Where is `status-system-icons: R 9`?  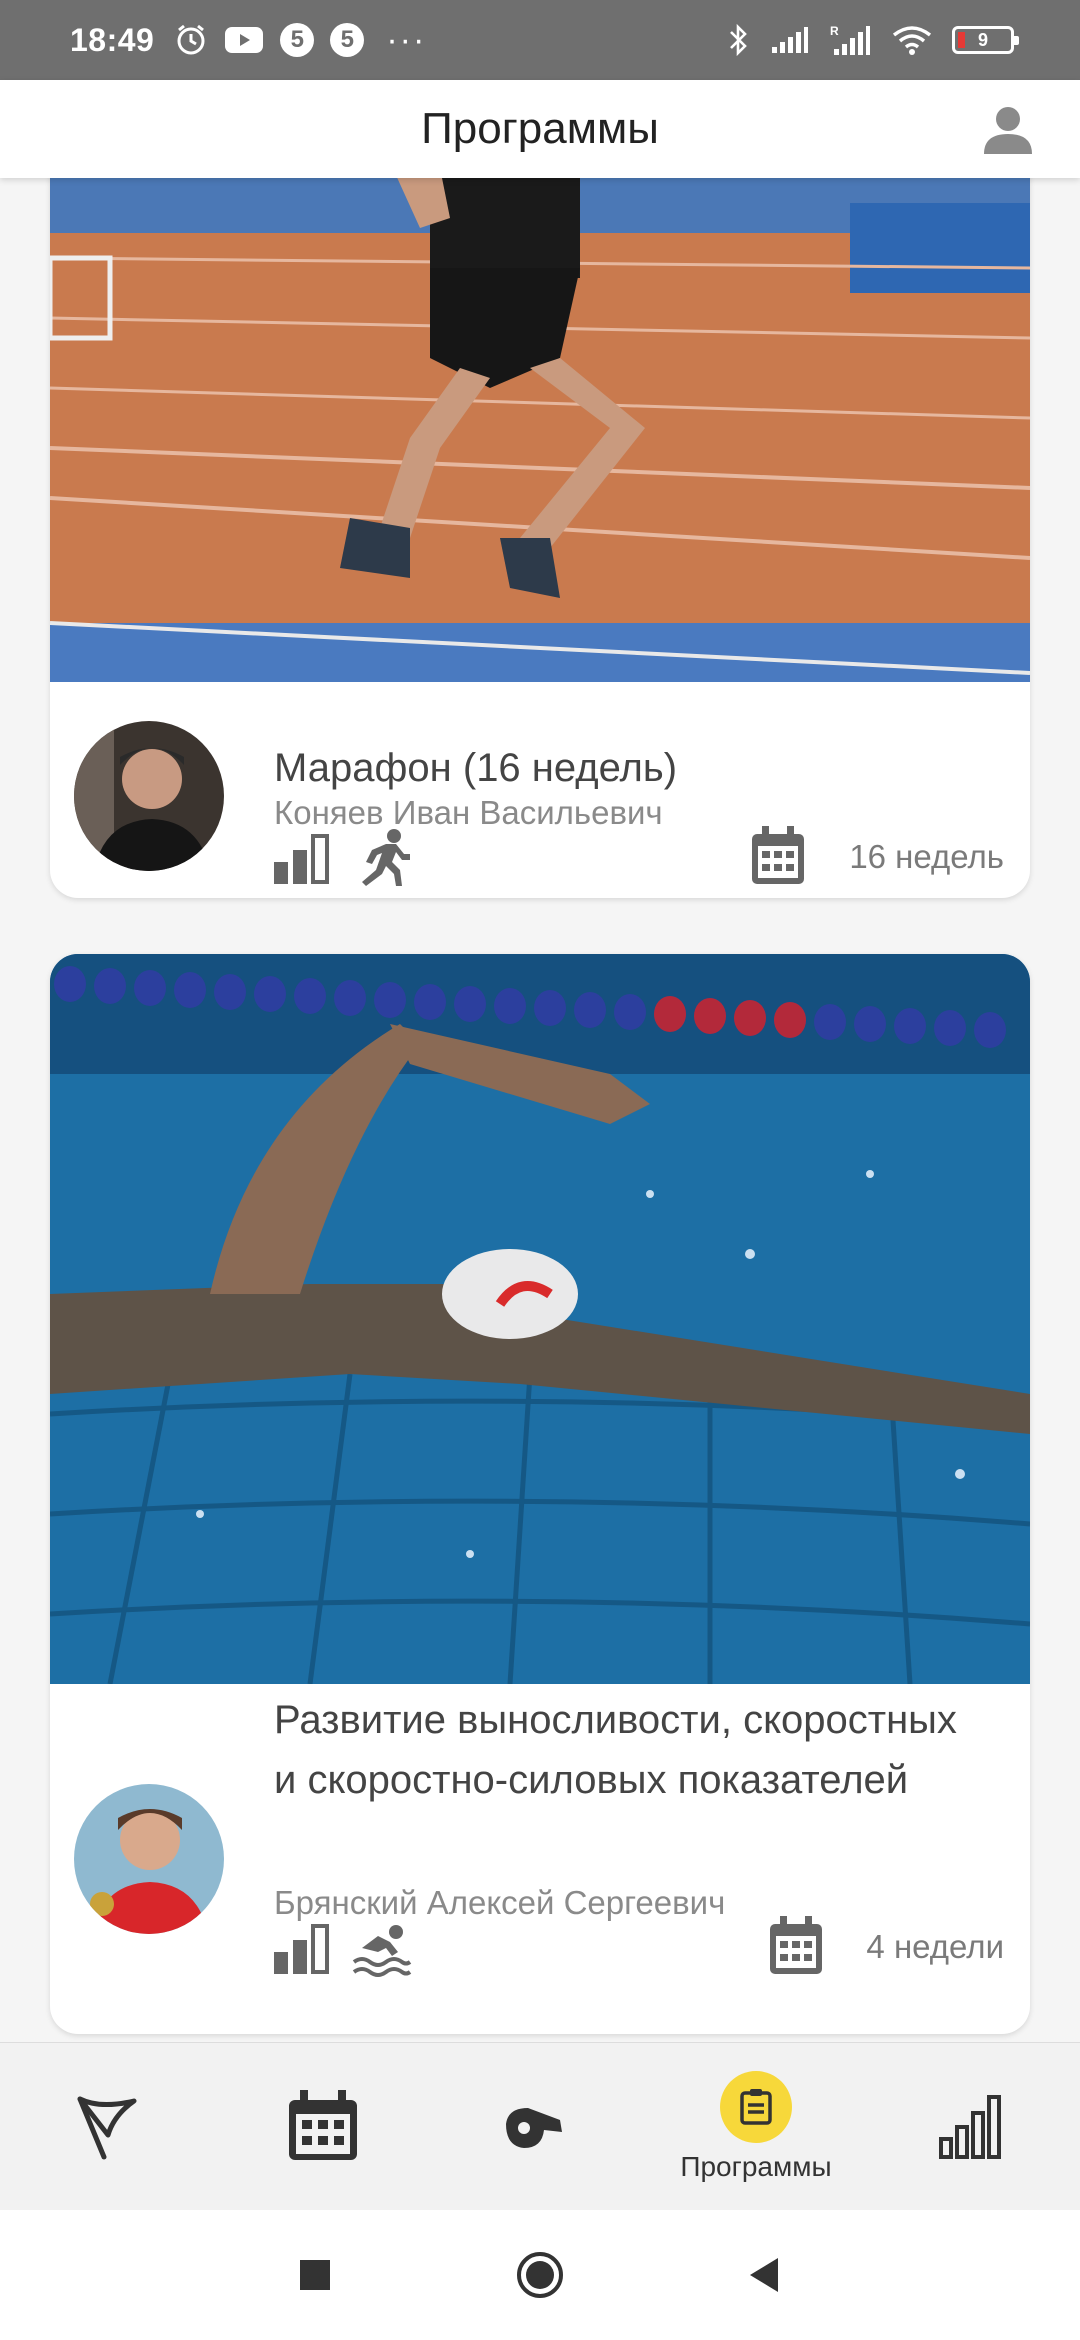
status-system-icons: R 9 is located at coordinates (873, 40).